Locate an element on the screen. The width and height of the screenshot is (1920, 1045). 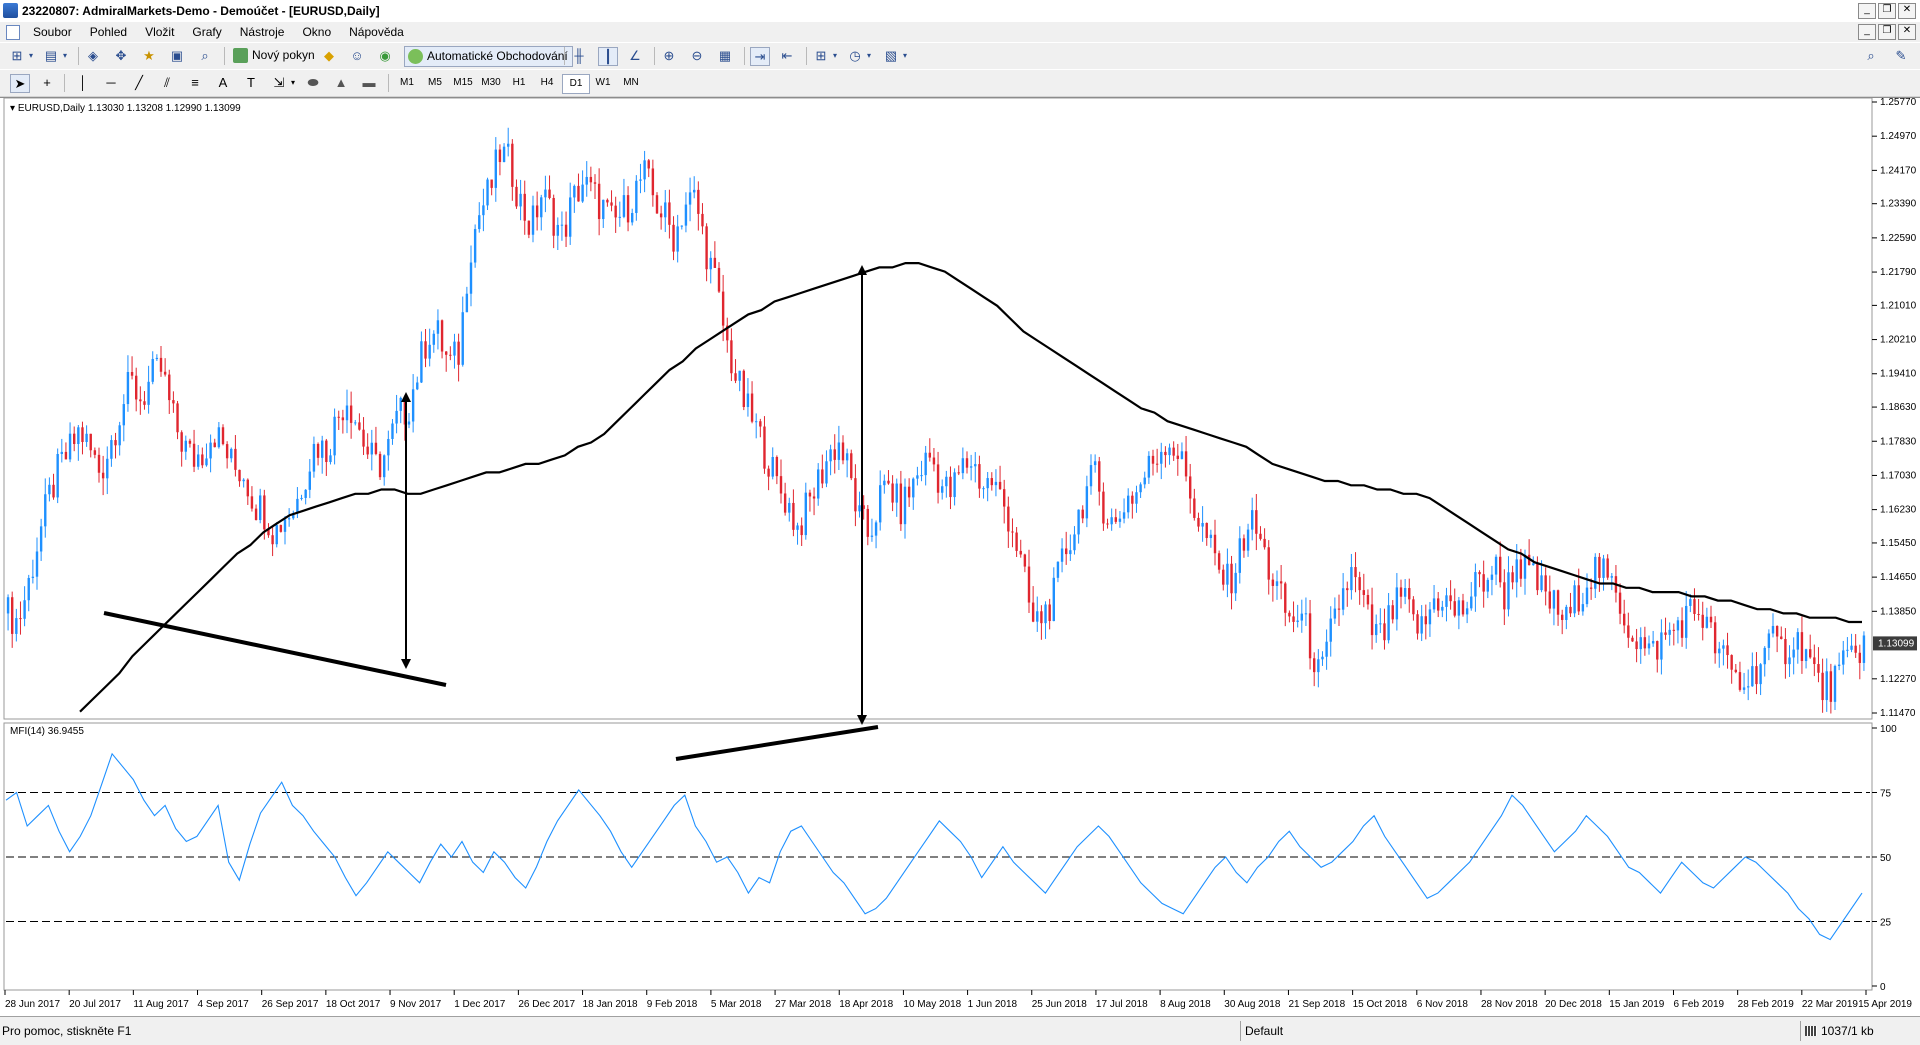
terminal-icon: ▣ is located at coordinates (177, 55).